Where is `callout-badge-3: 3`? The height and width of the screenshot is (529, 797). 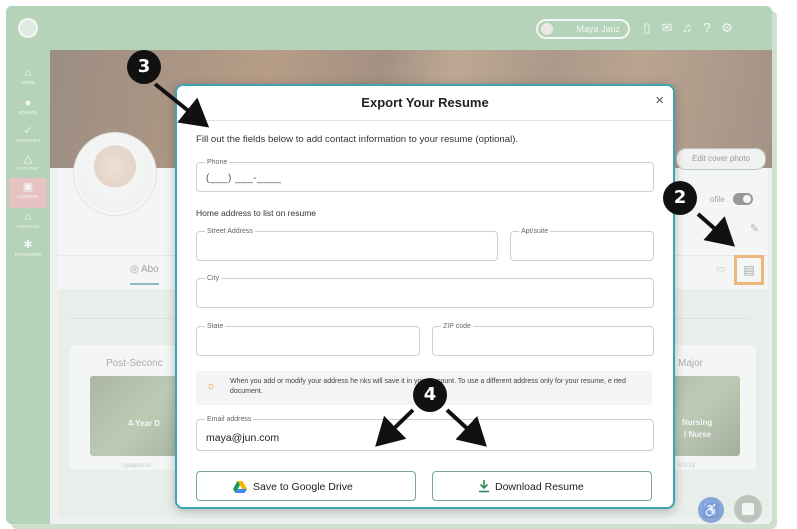
callout-badge-3: 3 is located at coordinates (144, 67).